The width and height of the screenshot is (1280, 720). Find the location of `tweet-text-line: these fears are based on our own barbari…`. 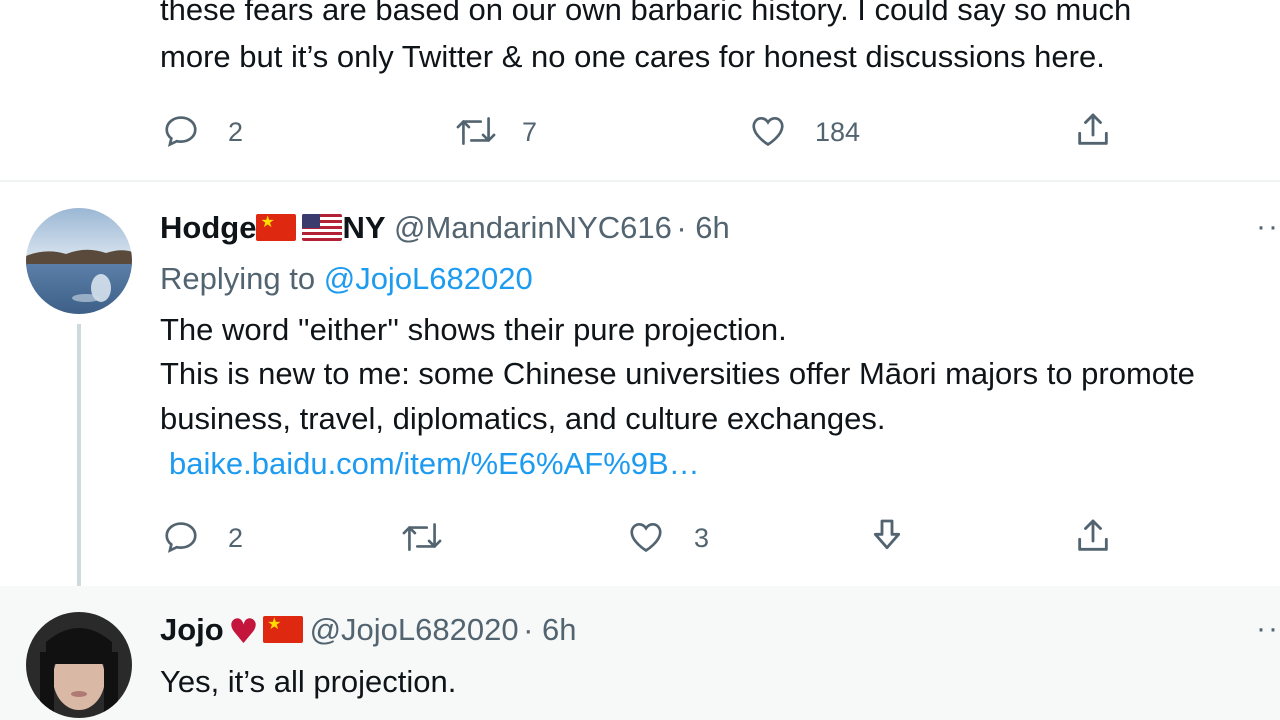

tweet-text-line: these fears are based on our own barbari… is located at coordinates (646, 13).